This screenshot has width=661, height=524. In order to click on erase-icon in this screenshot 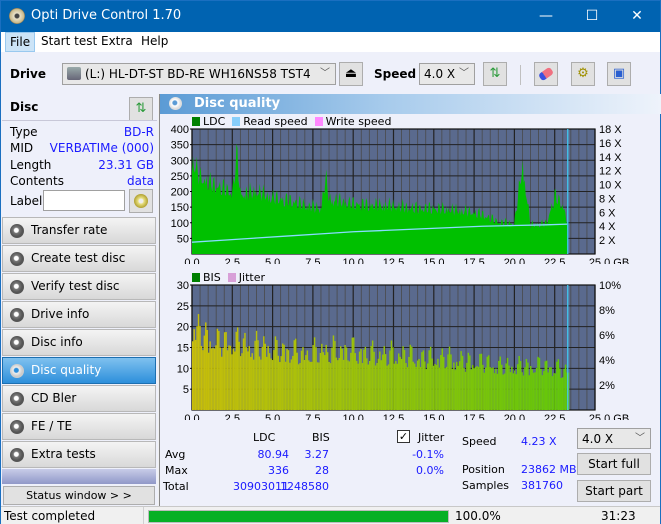, I will do `click(546, 74)`.